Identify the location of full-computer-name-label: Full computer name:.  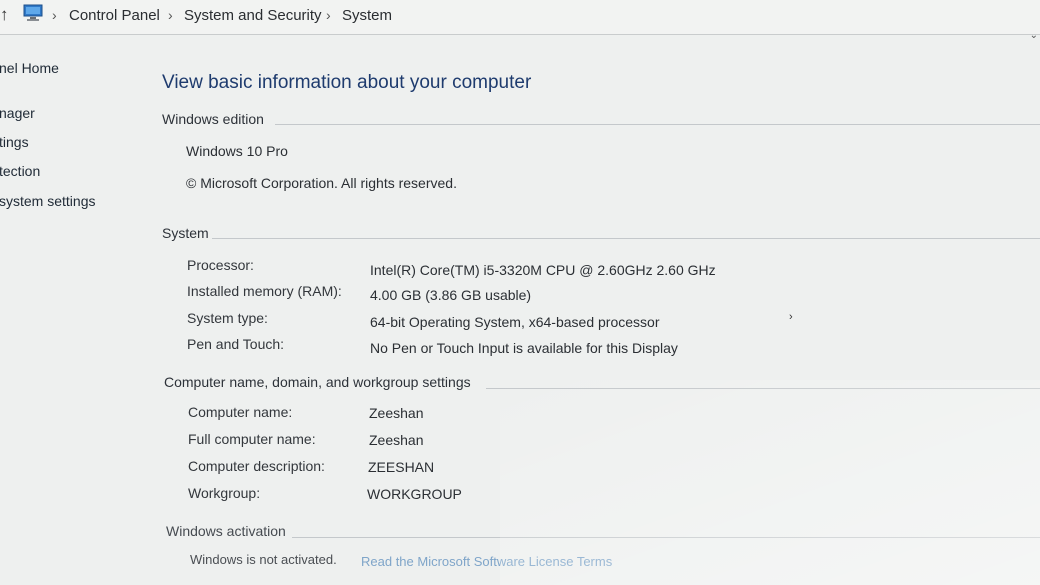
(252, 439).